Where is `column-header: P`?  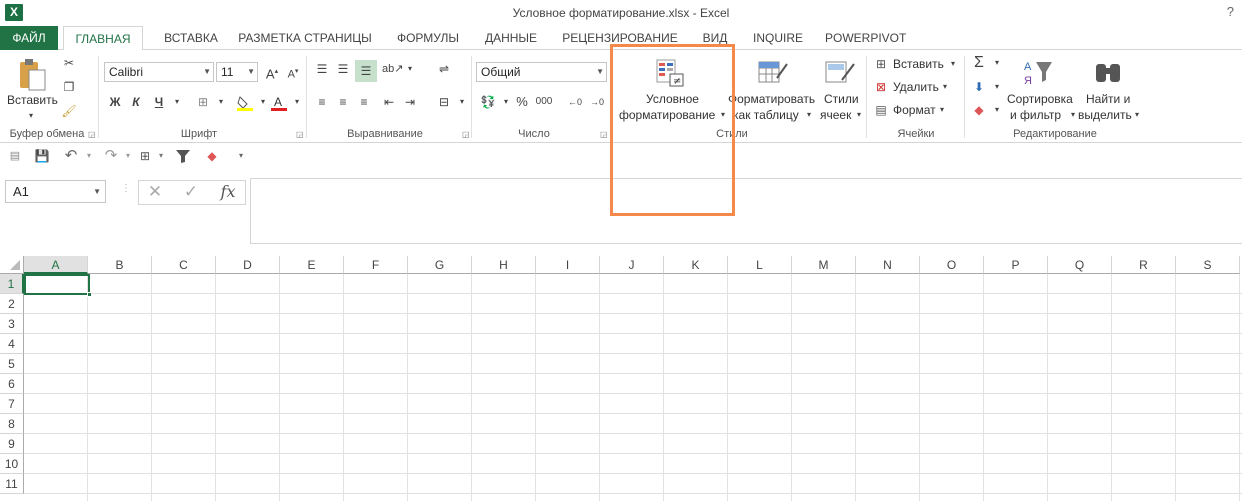 column-header: P is located at coordinates (1016, 265).